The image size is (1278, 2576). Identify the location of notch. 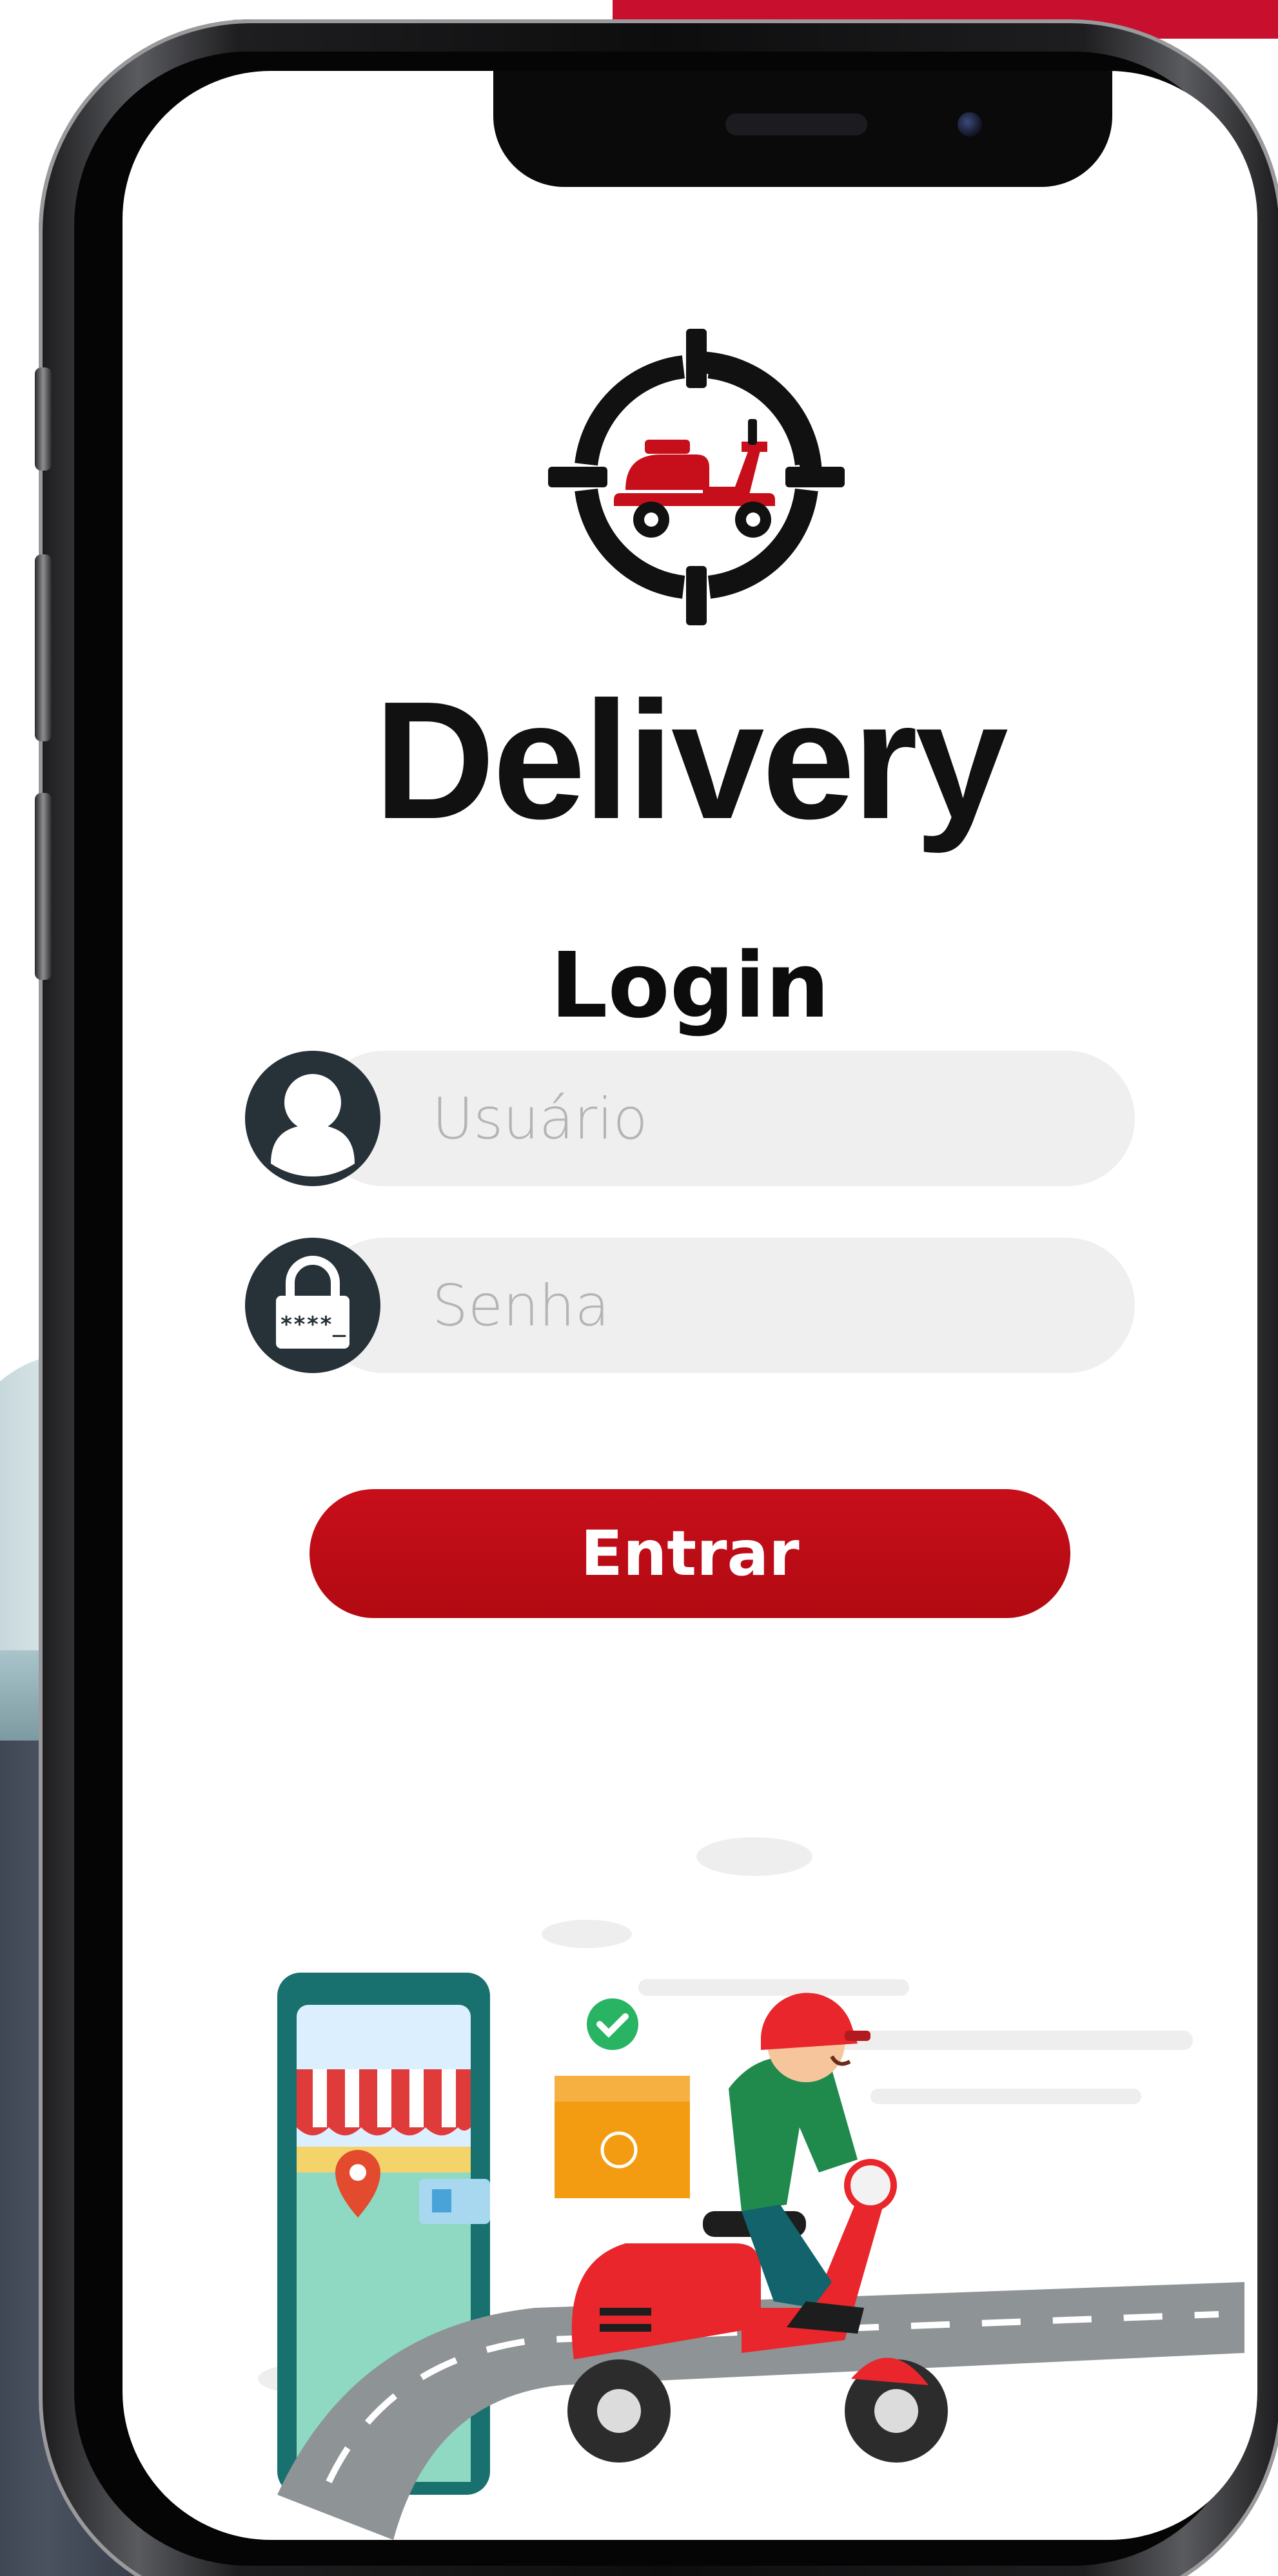
(802, 129).